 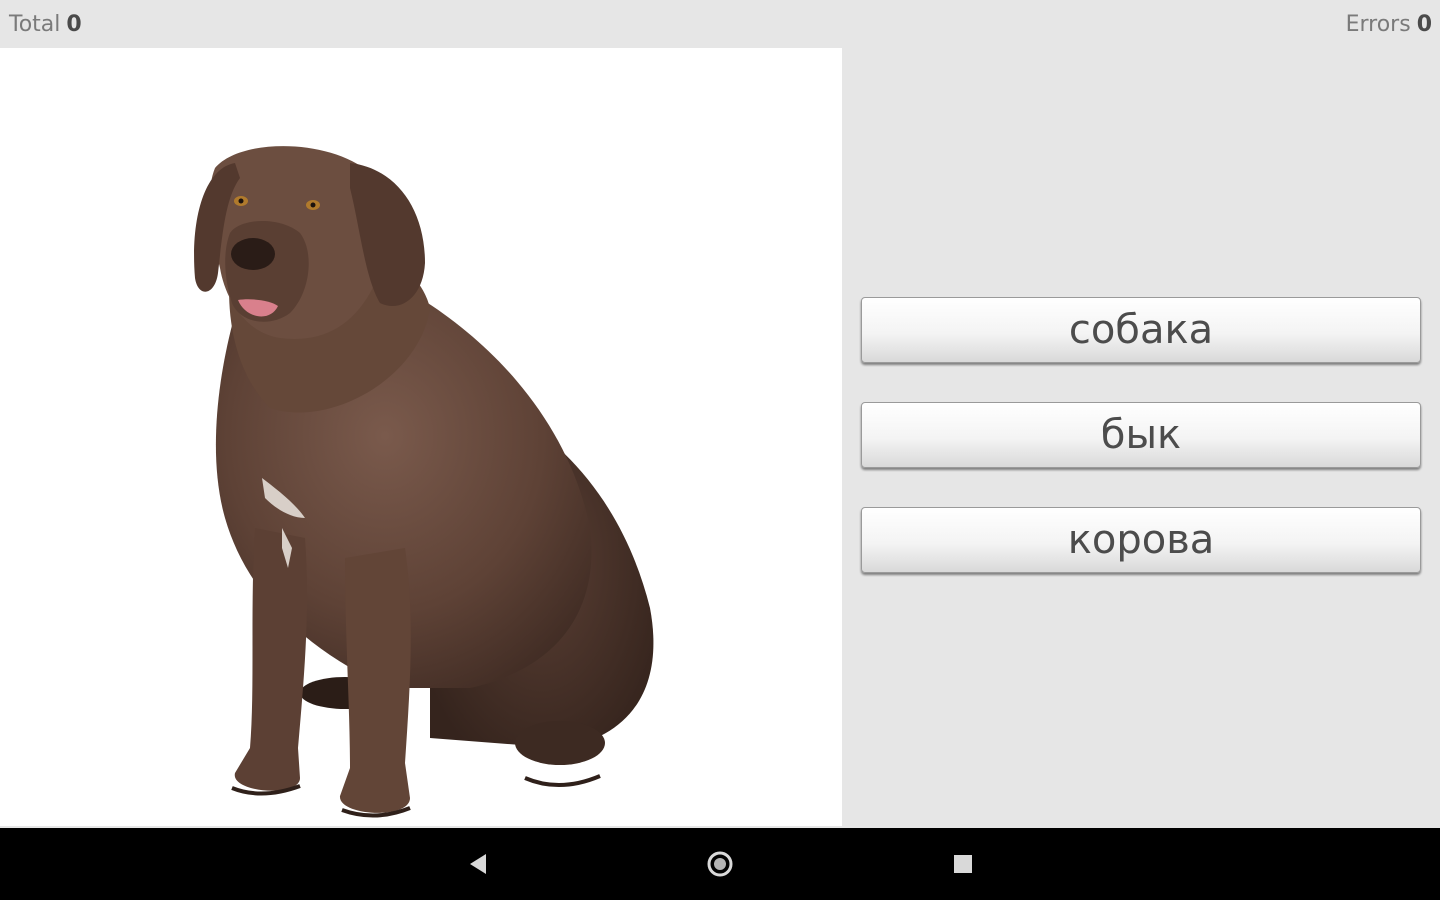 I want to click on system-nav-bar, so click(x=720, y=864).